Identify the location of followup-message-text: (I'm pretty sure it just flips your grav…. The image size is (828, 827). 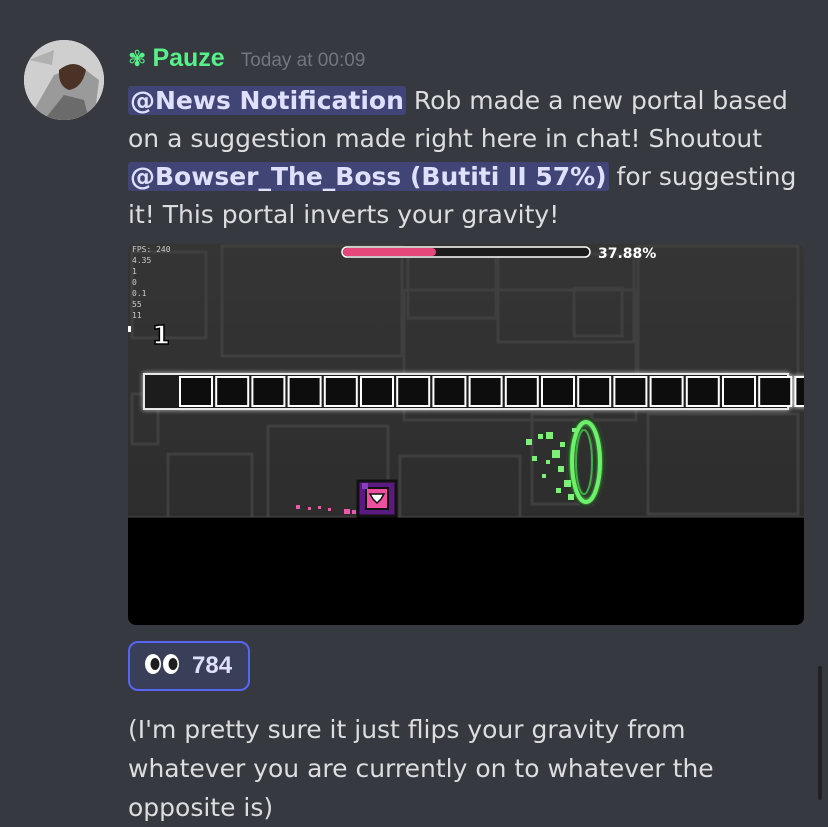
(421, 768).